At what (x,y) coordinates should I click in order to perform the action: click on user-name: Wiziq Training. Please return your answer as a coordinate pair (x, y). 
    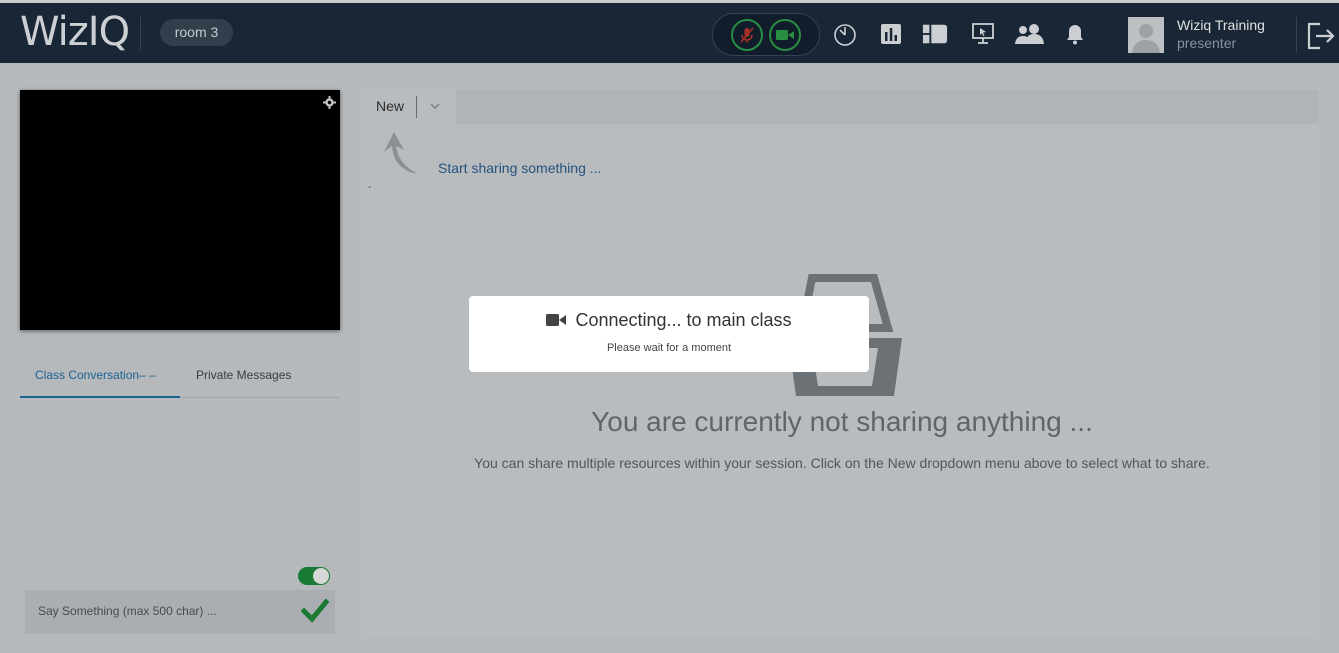
    Looking at the image, I should click on (1221, 25).